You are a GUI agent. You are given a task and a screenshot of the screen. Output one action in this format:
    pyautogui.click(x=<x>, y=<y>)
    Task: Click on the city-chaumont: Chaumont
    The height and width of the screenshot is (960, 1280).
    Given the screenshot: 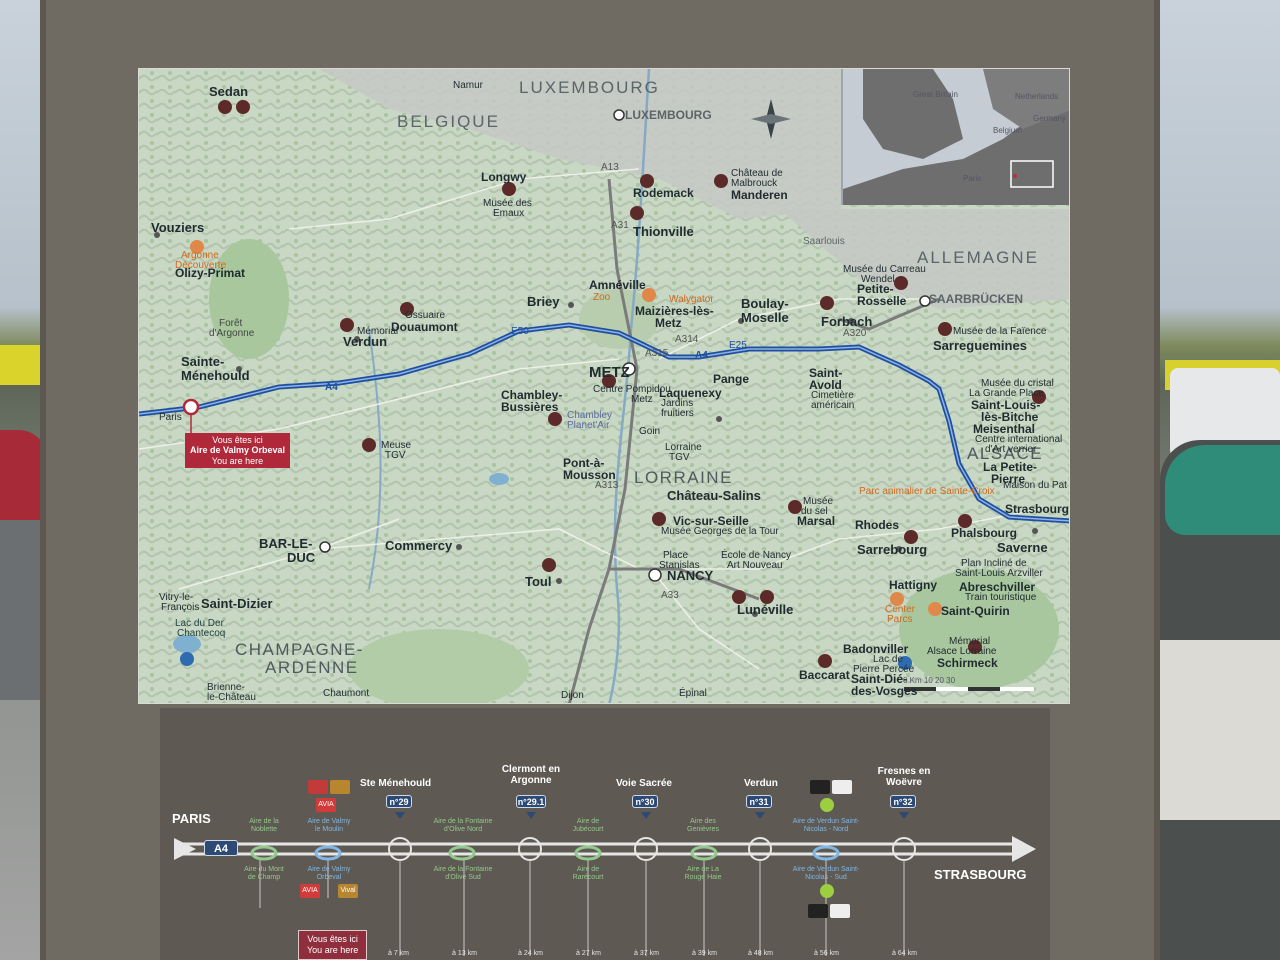 What is the action you would take?
    pyautogui.click(x=346, y=693)
    